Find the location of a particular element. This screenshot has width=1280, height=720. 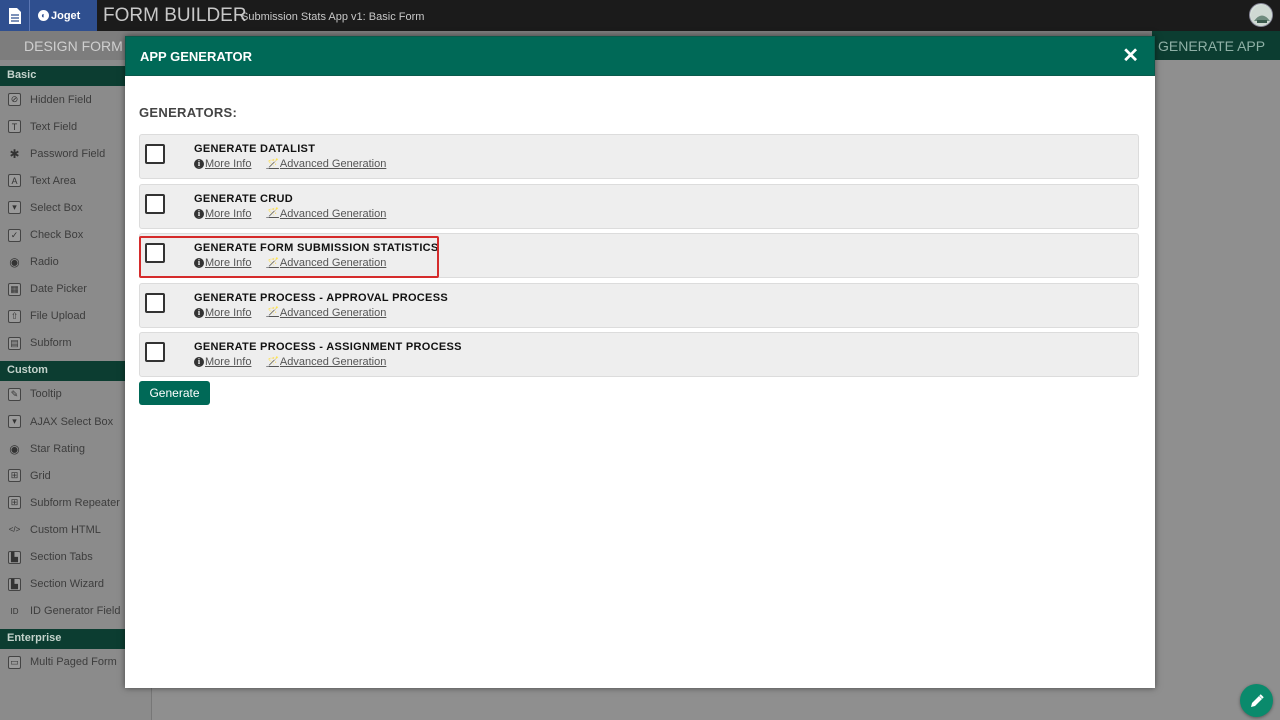

palette-item: ✱ Password Field is located at coordinates (62, 153).